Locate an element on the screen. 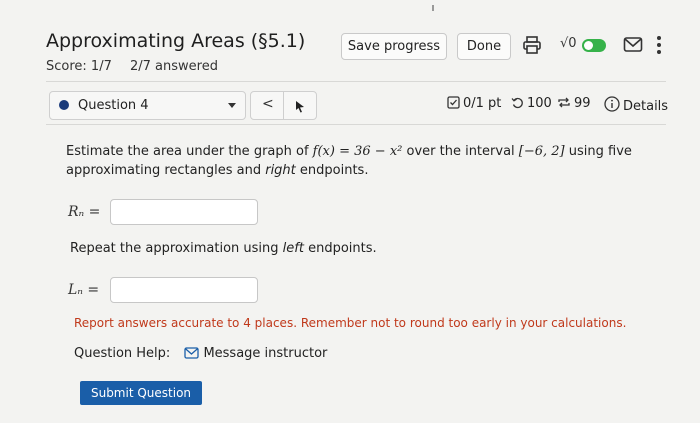 This screenshot has height=423, width=700. ln-input is located at coordinates (184, 290).